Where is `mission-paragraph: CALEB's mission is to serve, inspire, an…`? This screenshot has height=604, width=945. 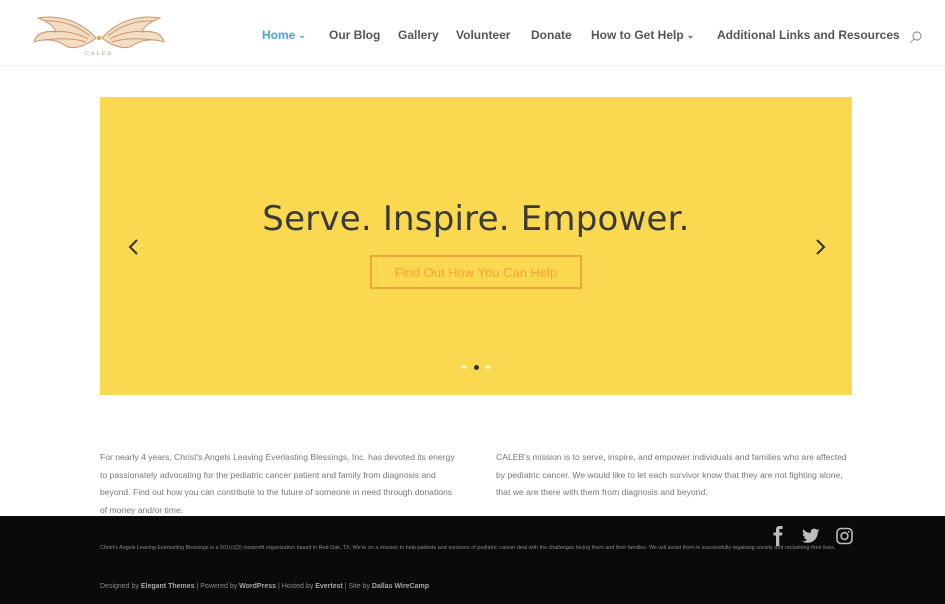 mission-paragraph: CALEB's mission is to serve, inspire, an… is located at coordinates (671, 474).